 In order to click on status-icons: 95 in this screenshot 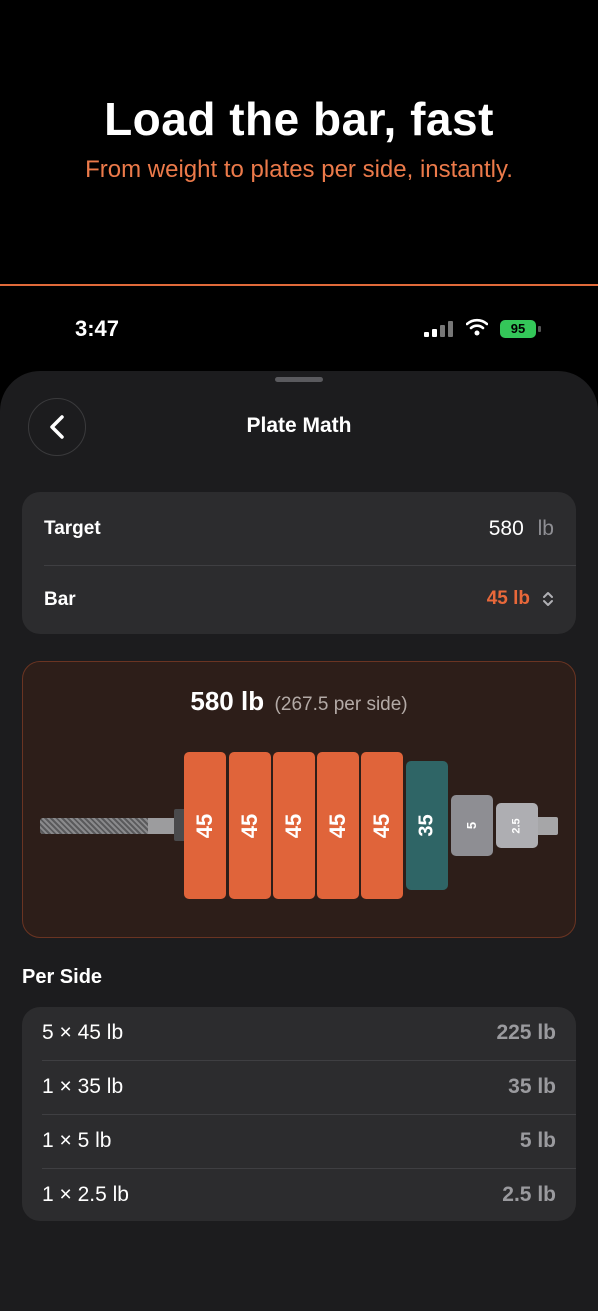, I will do `click(484, 329)`.